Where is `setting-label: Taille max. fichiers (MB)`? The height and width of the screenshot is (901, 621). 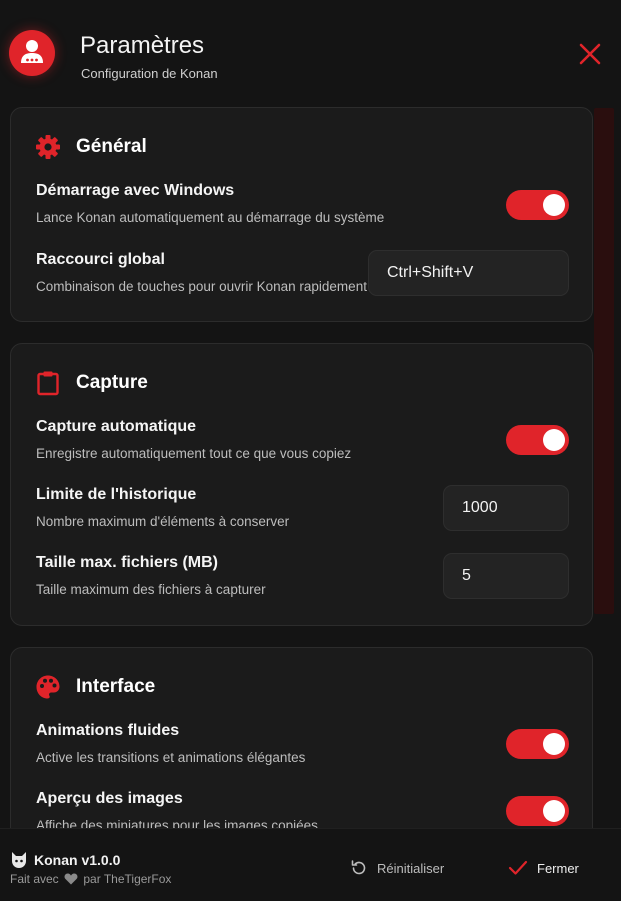
setting-label: Taille max. fichiers (MB) is located at coordinates (127, 562).